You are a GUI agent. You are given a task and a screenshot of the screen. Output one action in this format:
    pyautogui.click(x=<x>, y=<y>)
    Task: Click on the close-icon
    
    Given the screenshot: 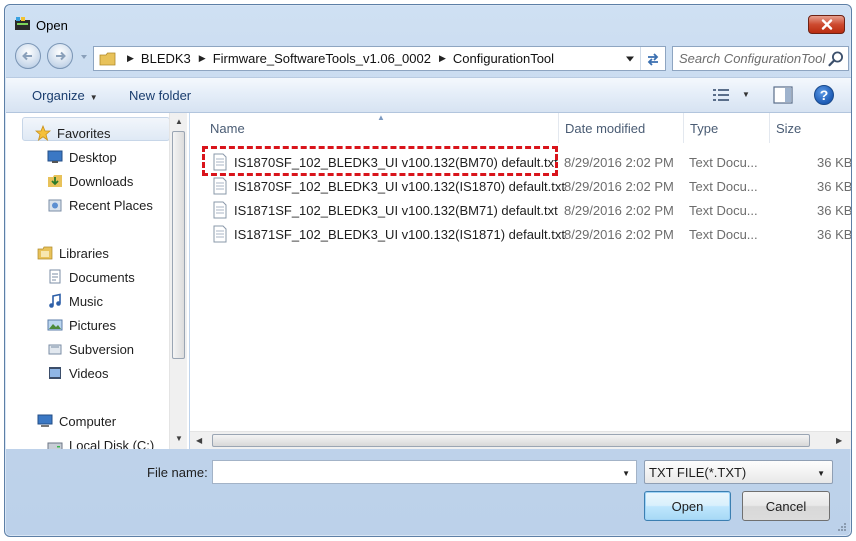 What is the action you would take?
    pyautogui.click(x=826, y=24)
    